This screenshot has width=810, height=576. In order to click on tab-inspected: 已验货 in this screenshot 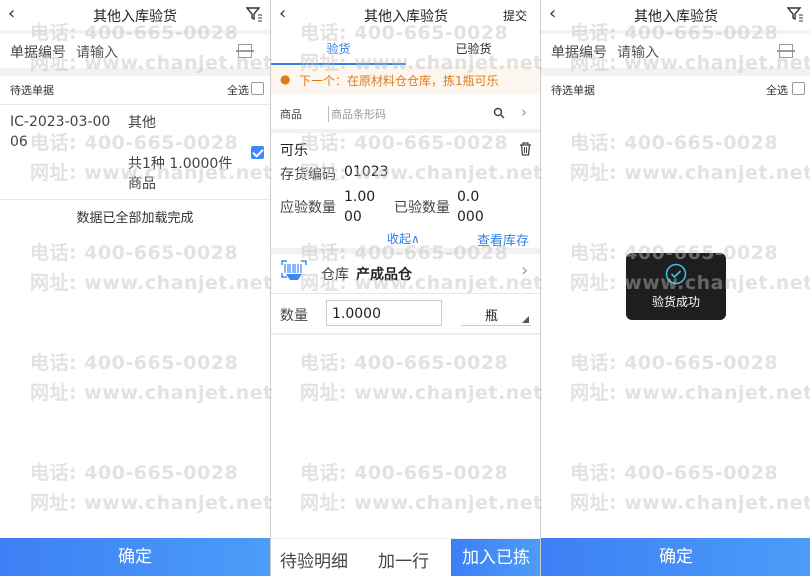, I will do `click(473, 48)`.